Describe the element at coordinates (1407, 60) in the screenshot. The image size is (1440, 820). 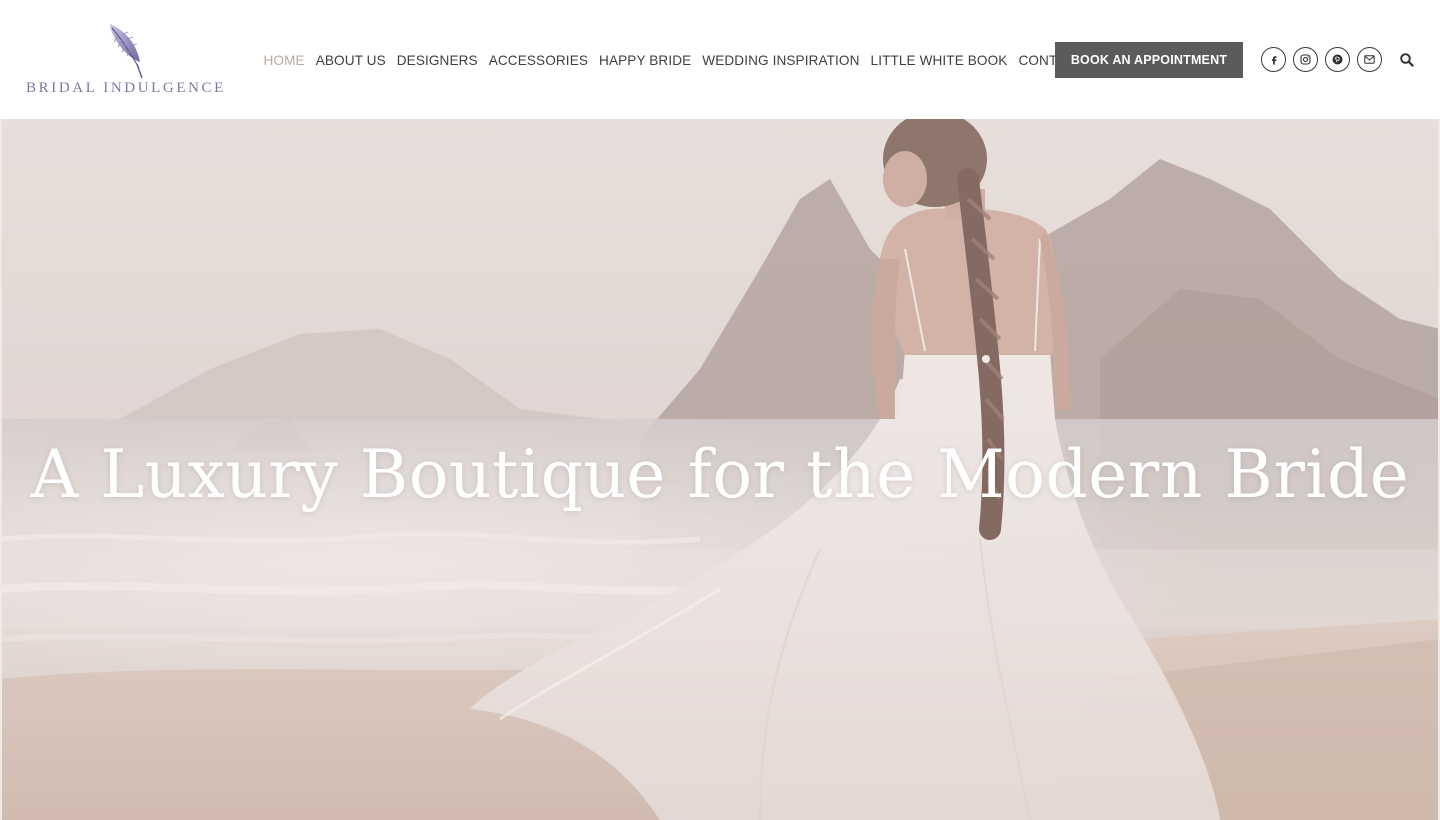
I see `search-icon` at that location.